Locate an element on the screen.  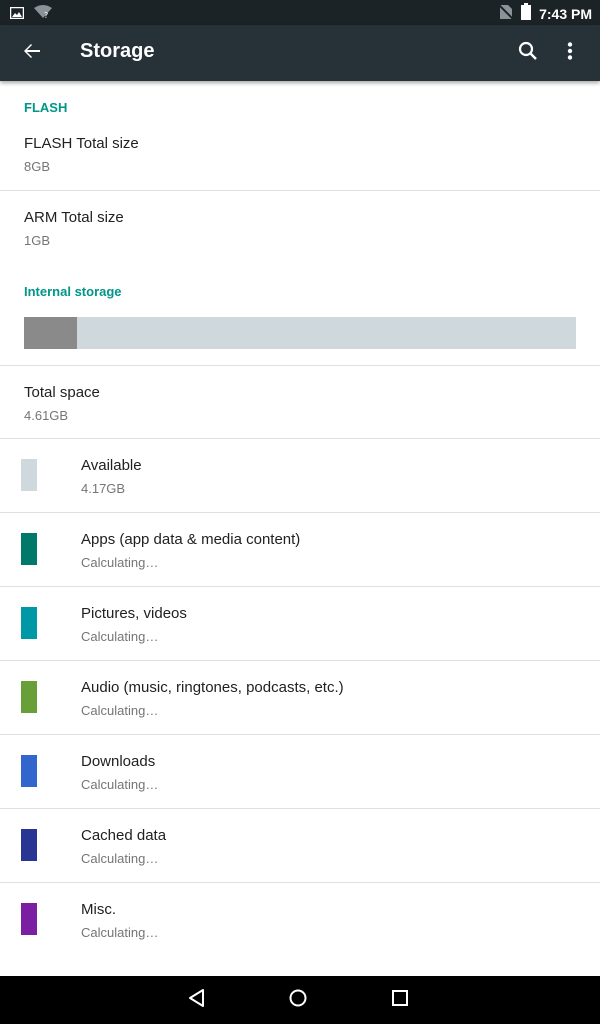
pref-summary: 8GB is located at coordinates (37, 166).